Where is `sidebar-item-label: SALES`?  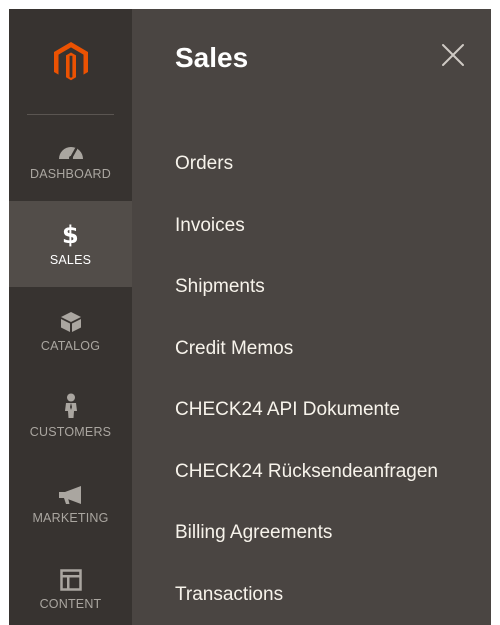
sidebar-item-label: SALES is located at coordinates (70, 260).